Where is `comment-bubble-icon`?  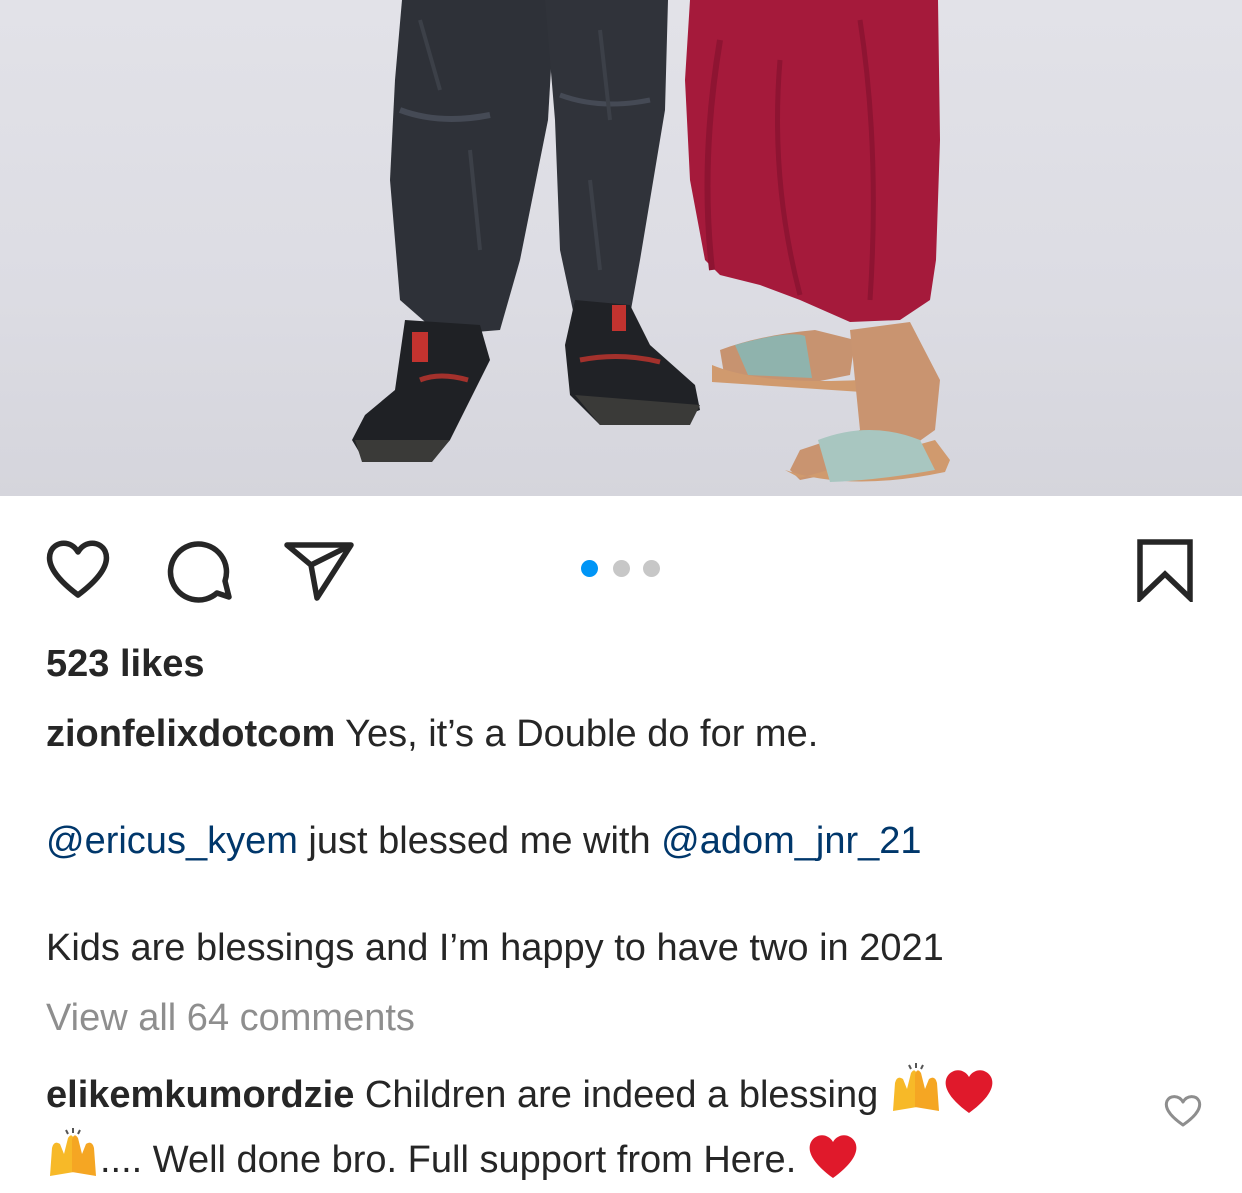
comment-bubble-icon is located at coordinates (199, 572).